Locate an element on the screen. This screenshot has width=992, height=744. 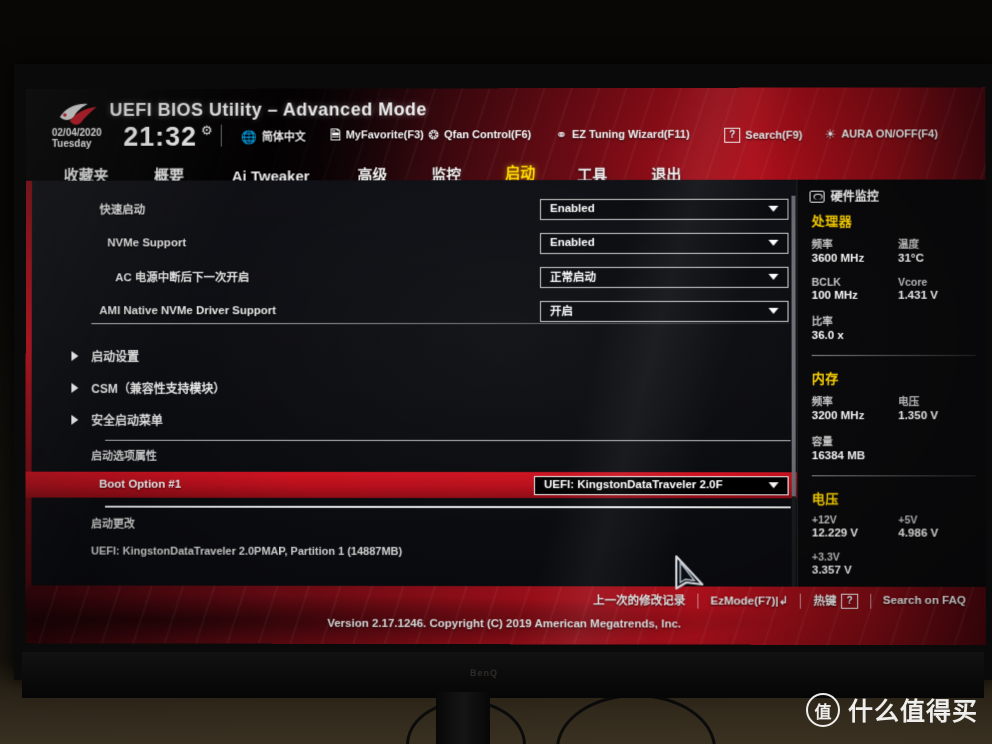
readout-value: 3200 MHz is located at coordinates (838, 416).